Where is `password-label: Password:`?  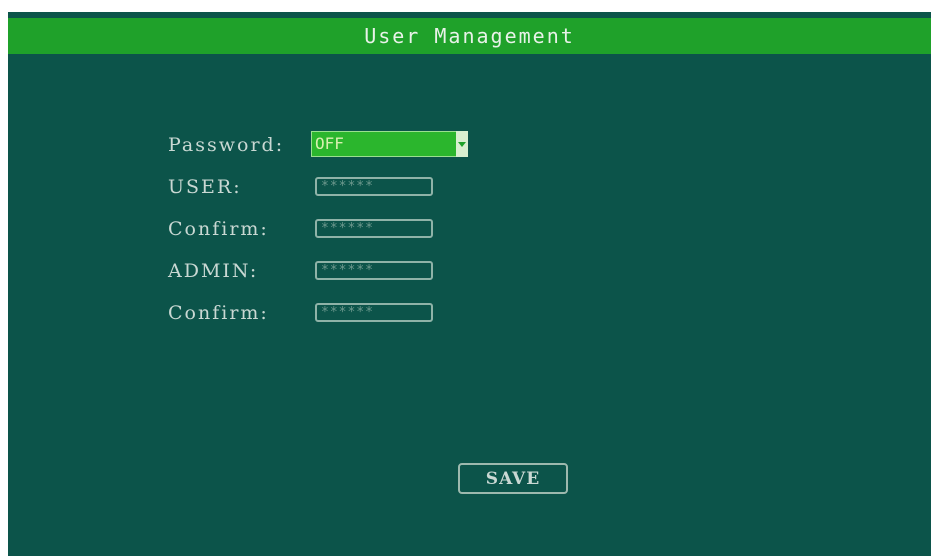
password-label: Password: is located at coordinates (226, 145).